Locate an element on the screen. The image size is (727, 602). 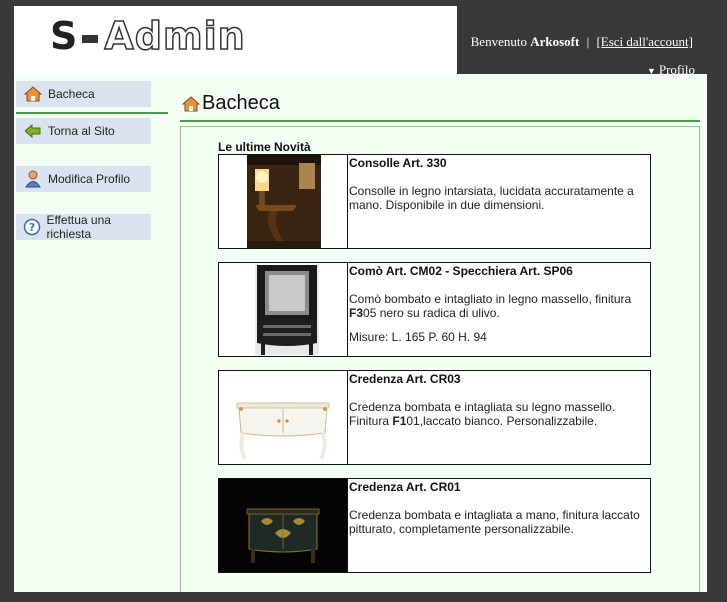
logo-dash is located at coordinates (90, 38).